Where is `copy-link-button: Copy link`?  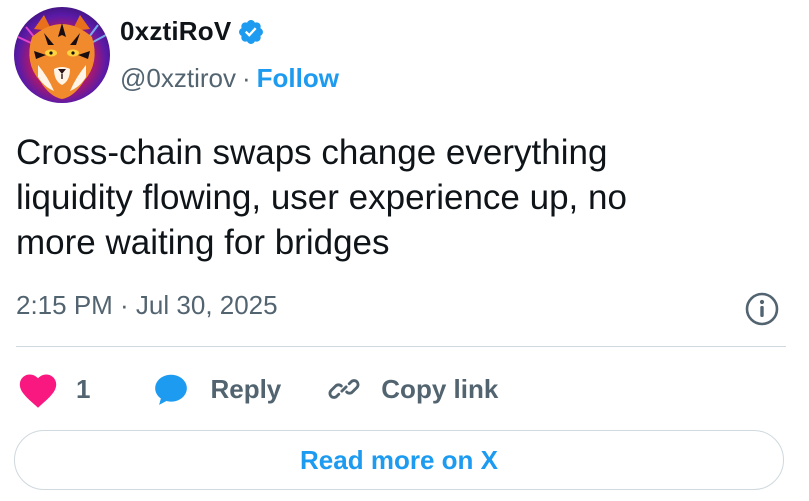 copy-link-button: Copy link is located at coordinates (412, 389).